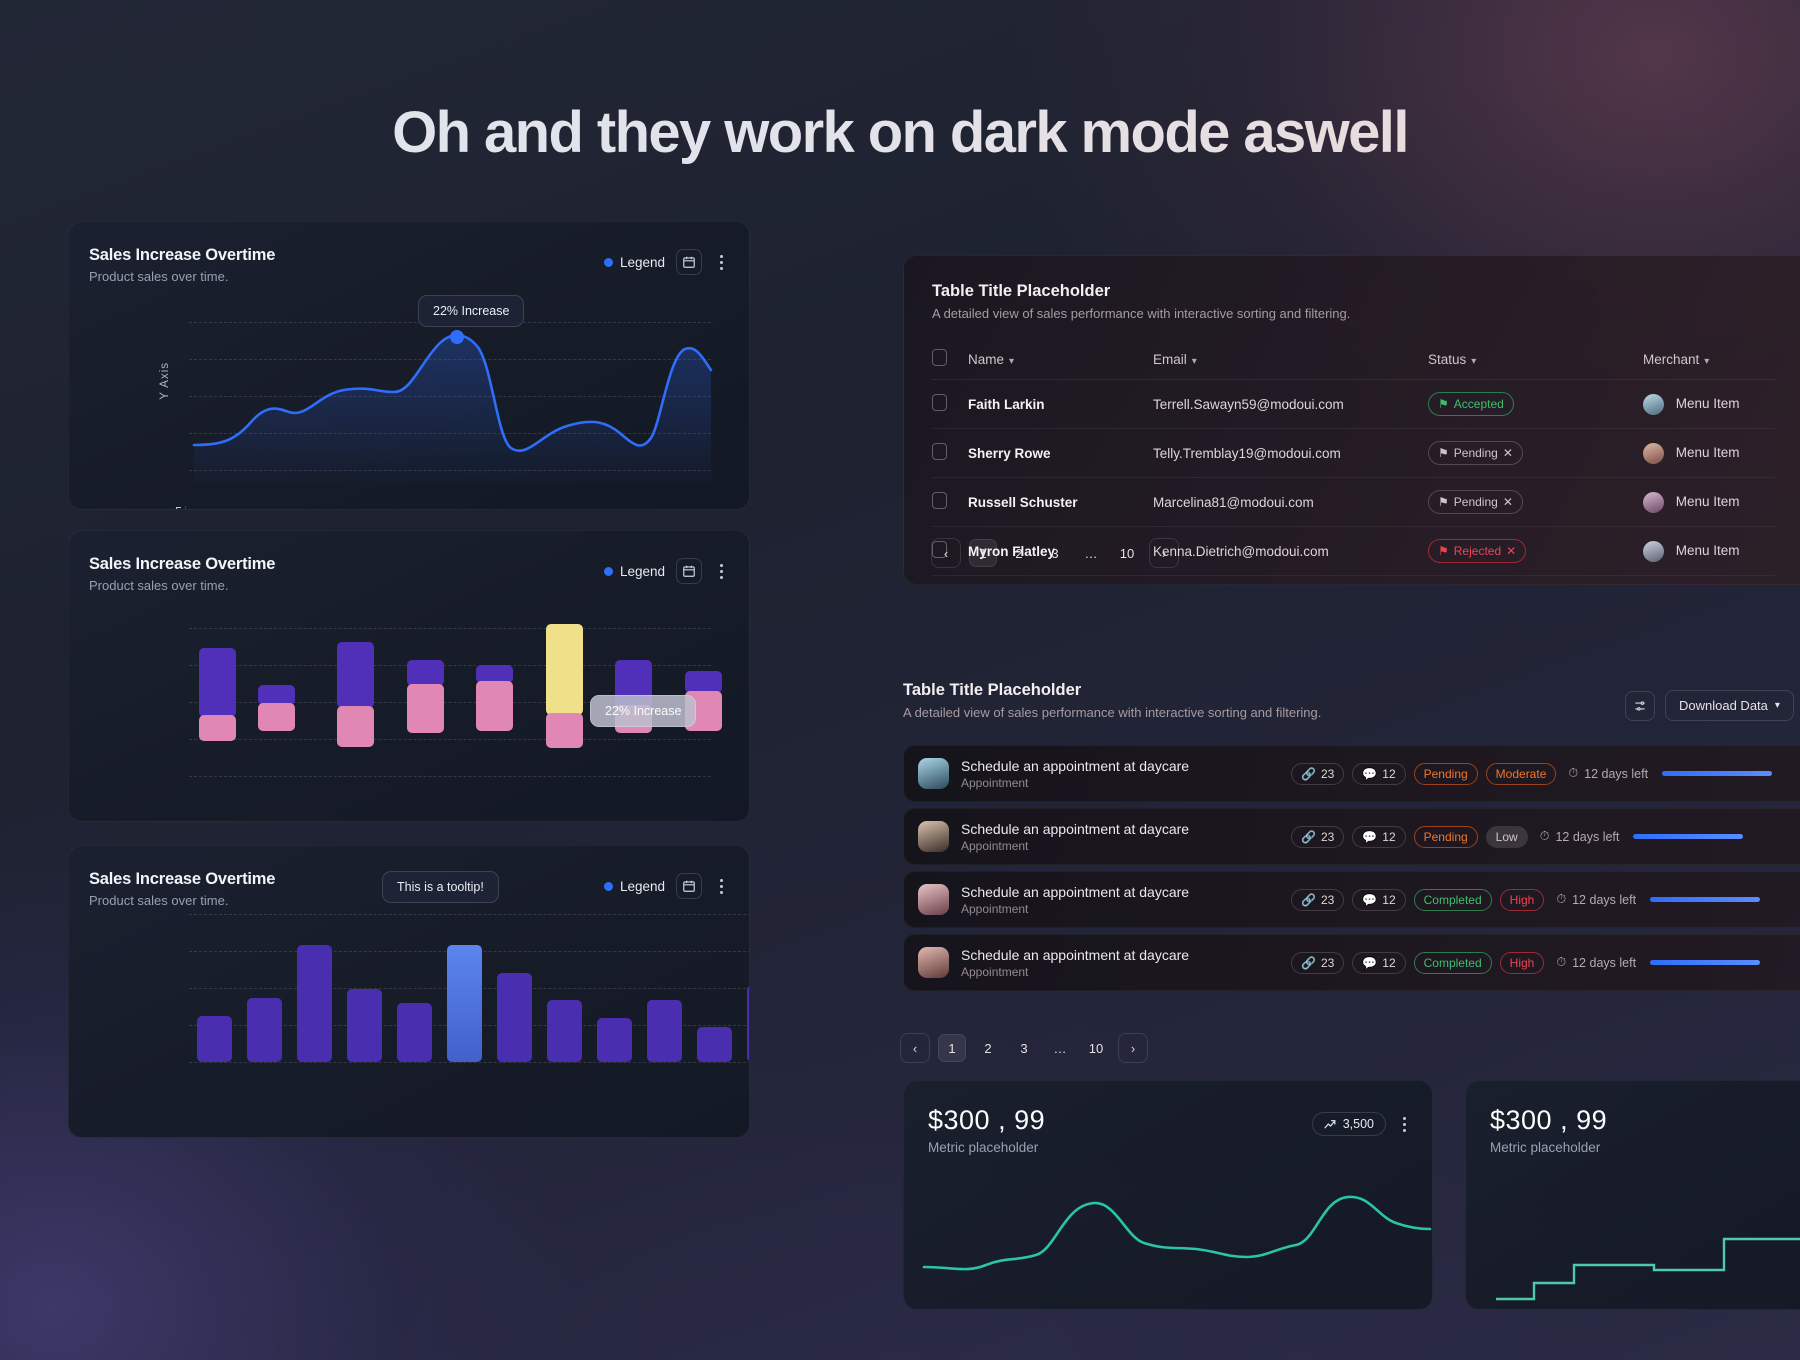  What do you see at coordinates (1290, 359) in the screenshot?
I see `column-header-email: Email ▾` at bounding box center [1290, 359].